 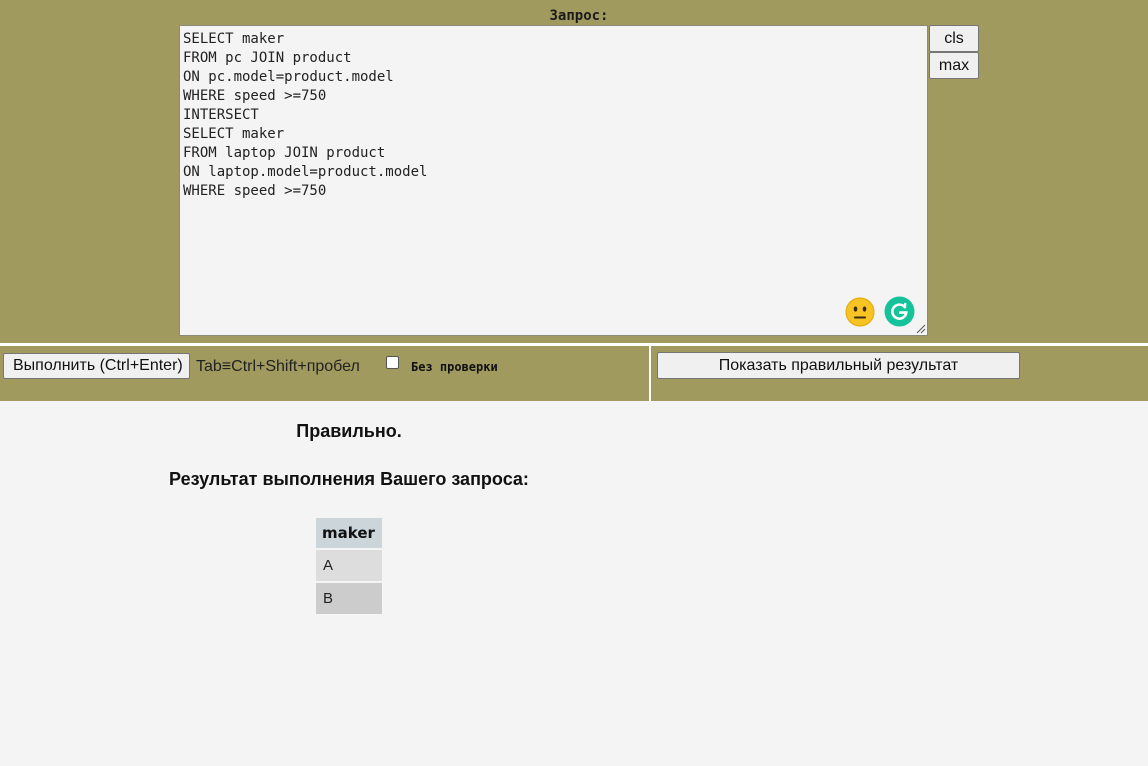 I want to click on result-table: maker A B, so click(x=349, y=566).